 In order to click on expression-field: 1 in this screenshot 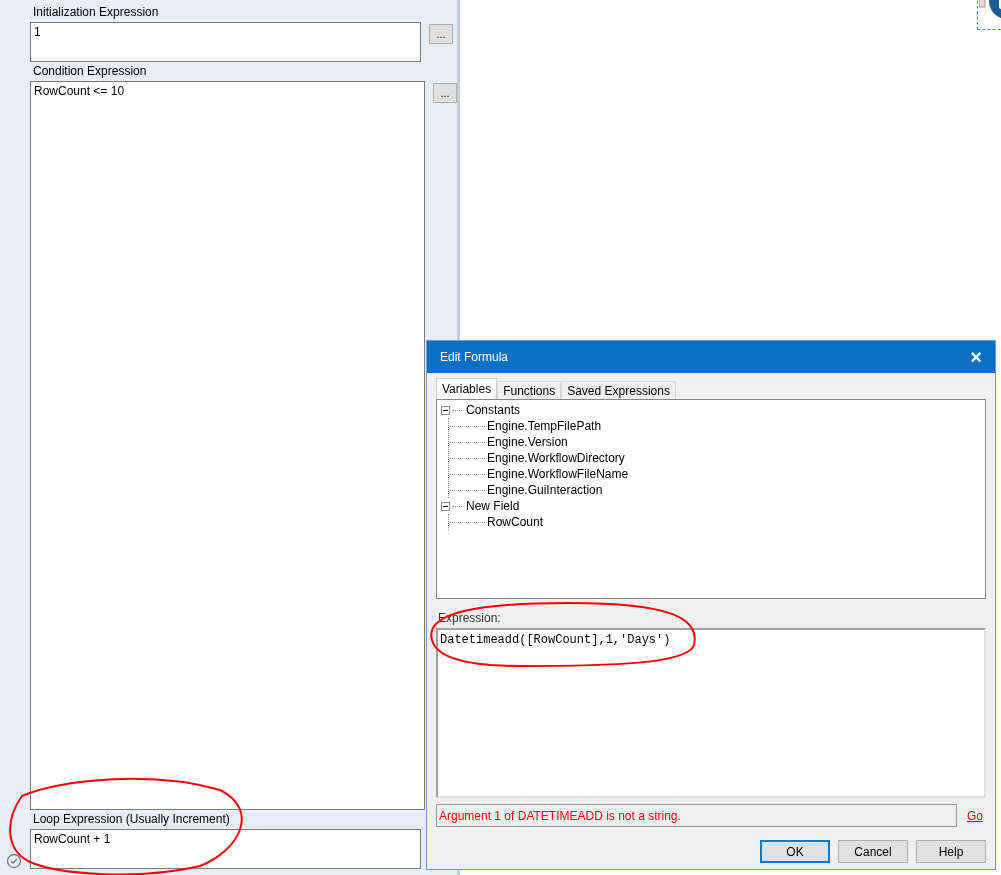, I will do `click(225, 42)`.